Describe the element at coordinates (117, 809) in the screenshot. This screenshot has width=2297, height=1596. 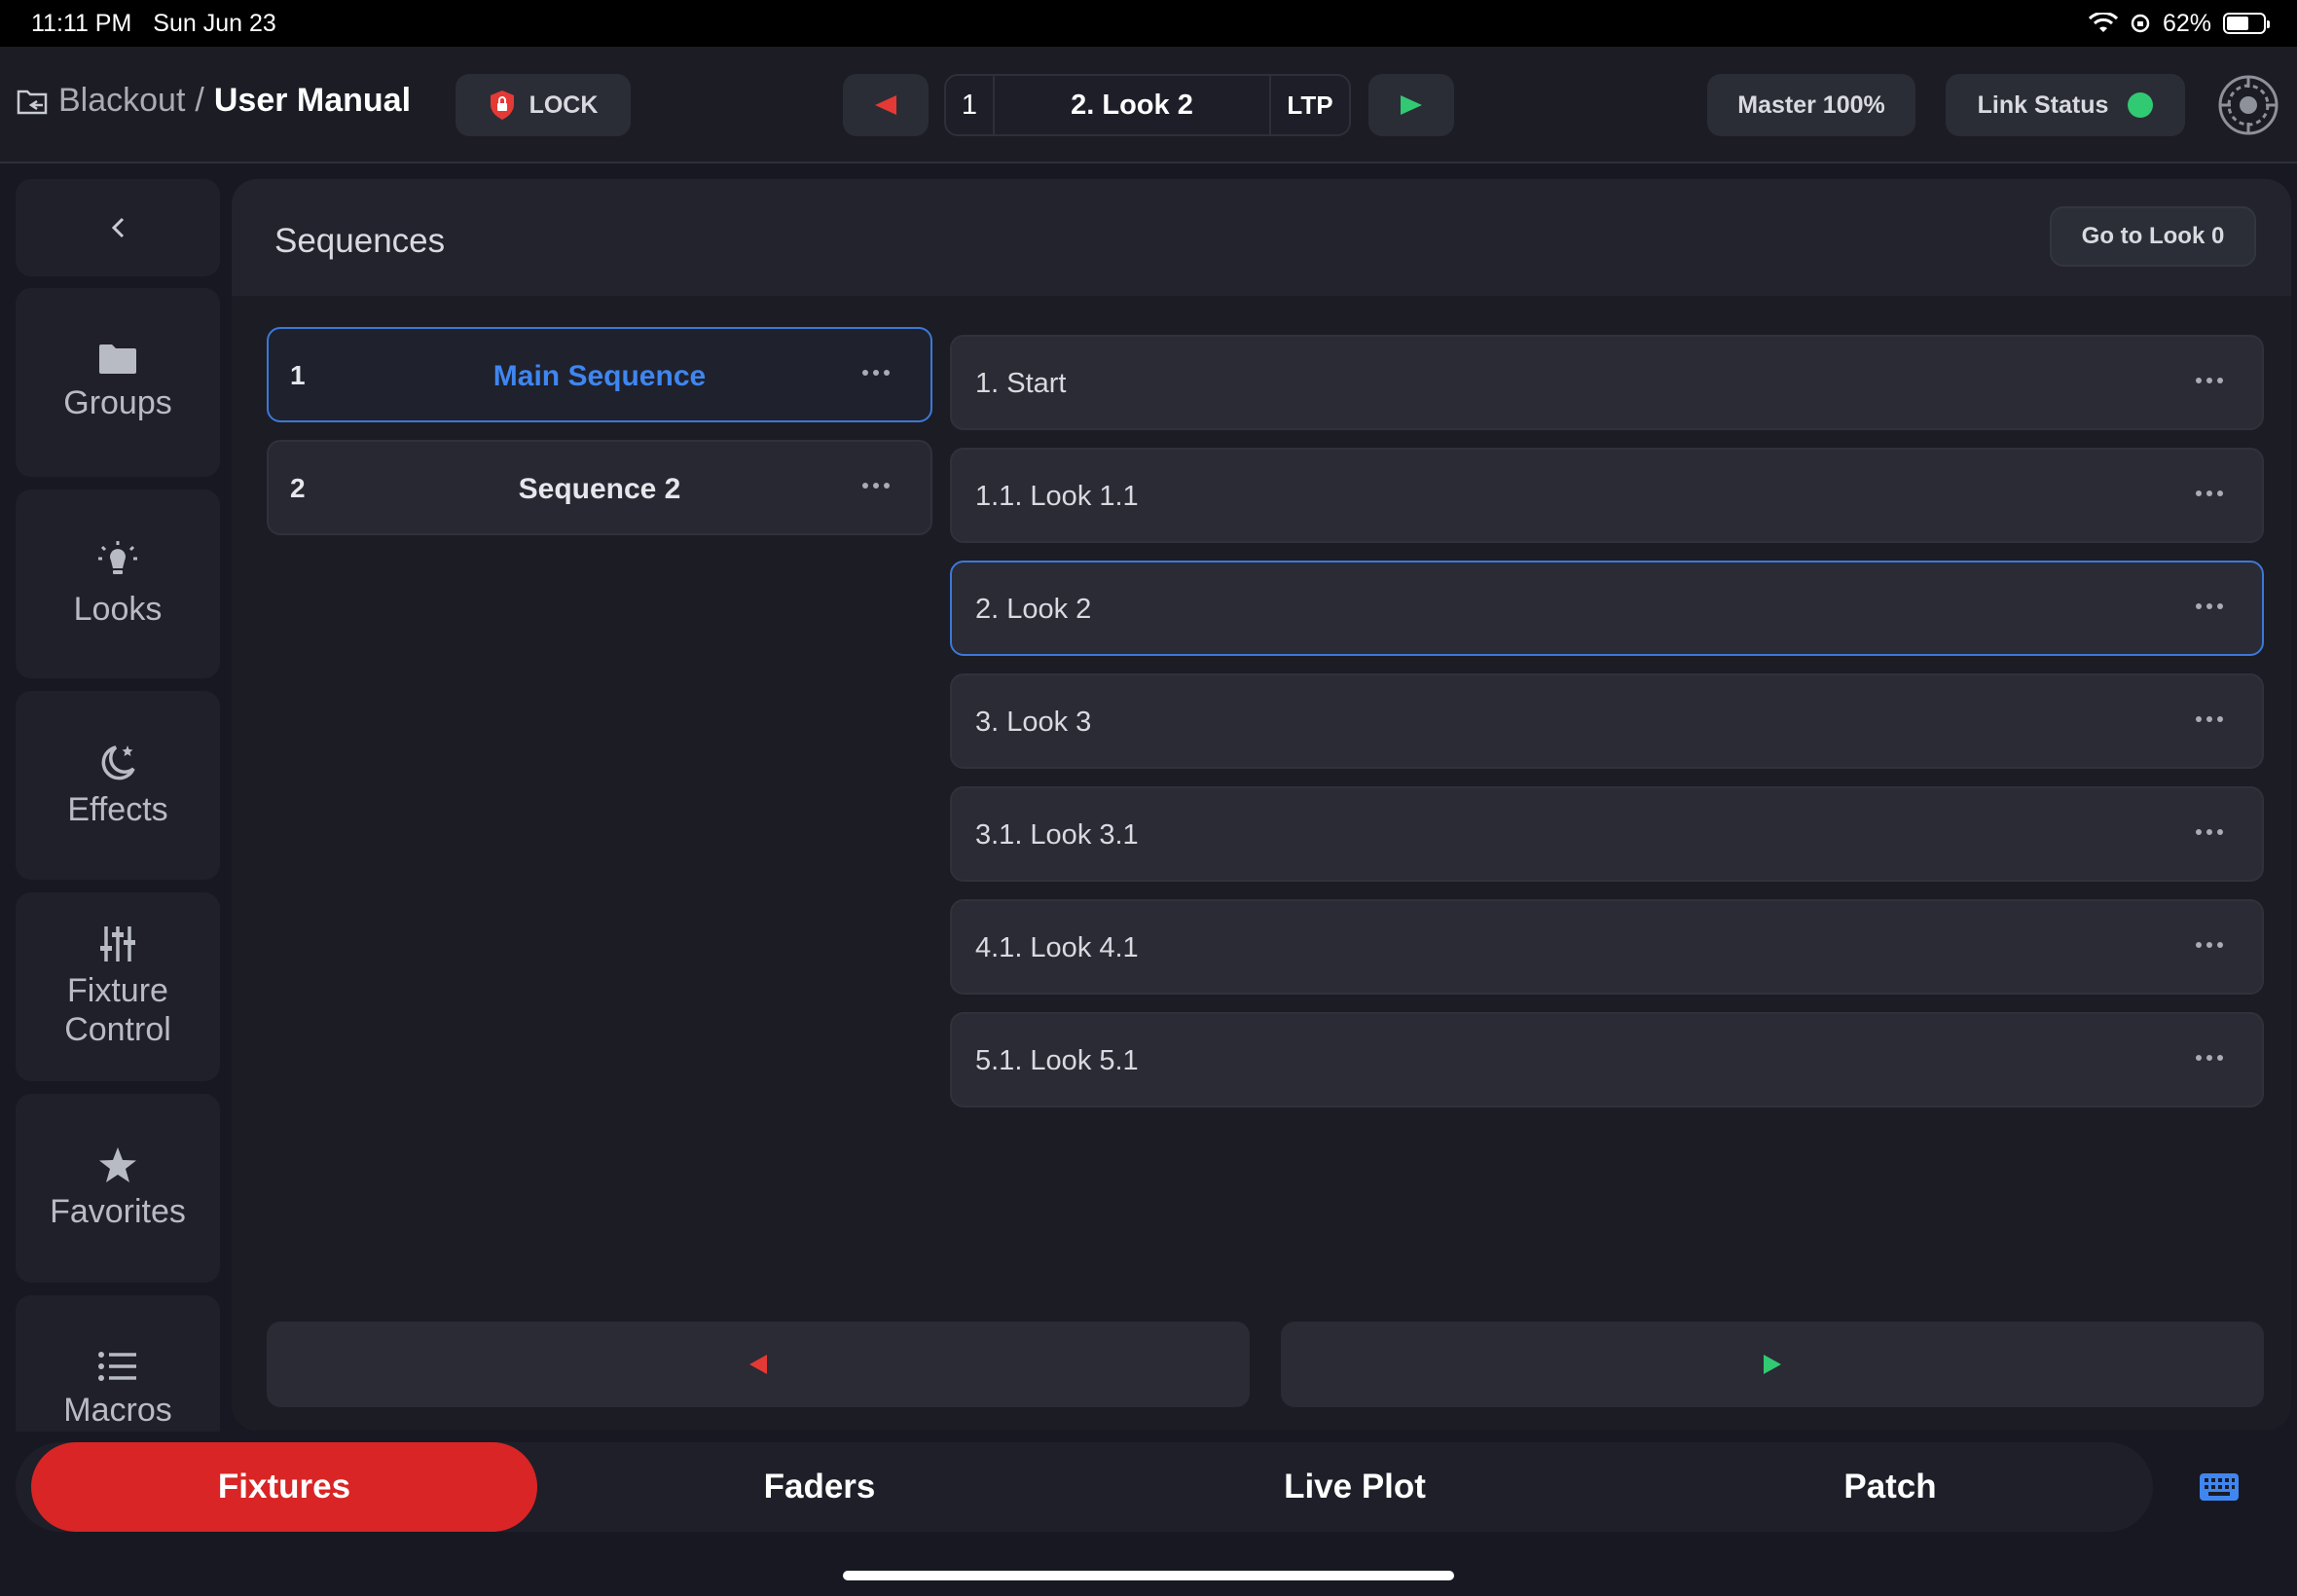
I see `sidebar-item-label: Effects` at that location.